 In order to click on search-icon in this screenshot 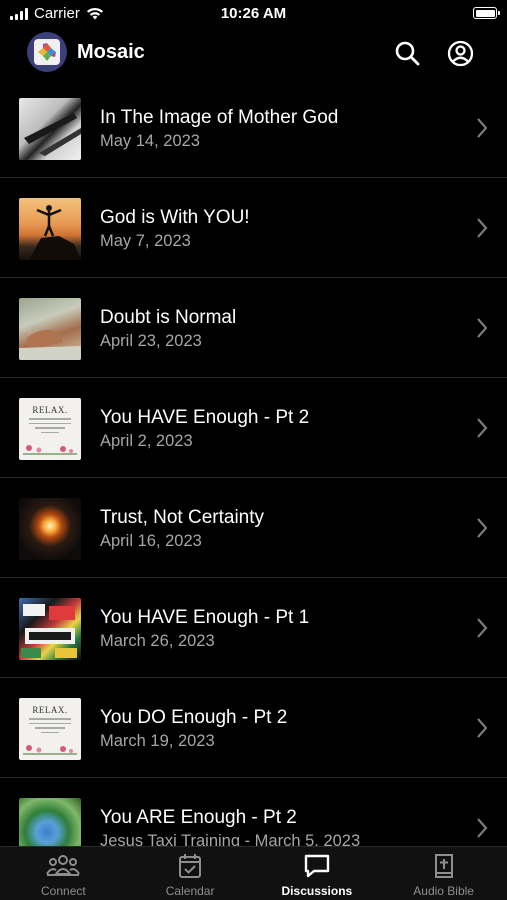, I will do `click(407, 53)`.